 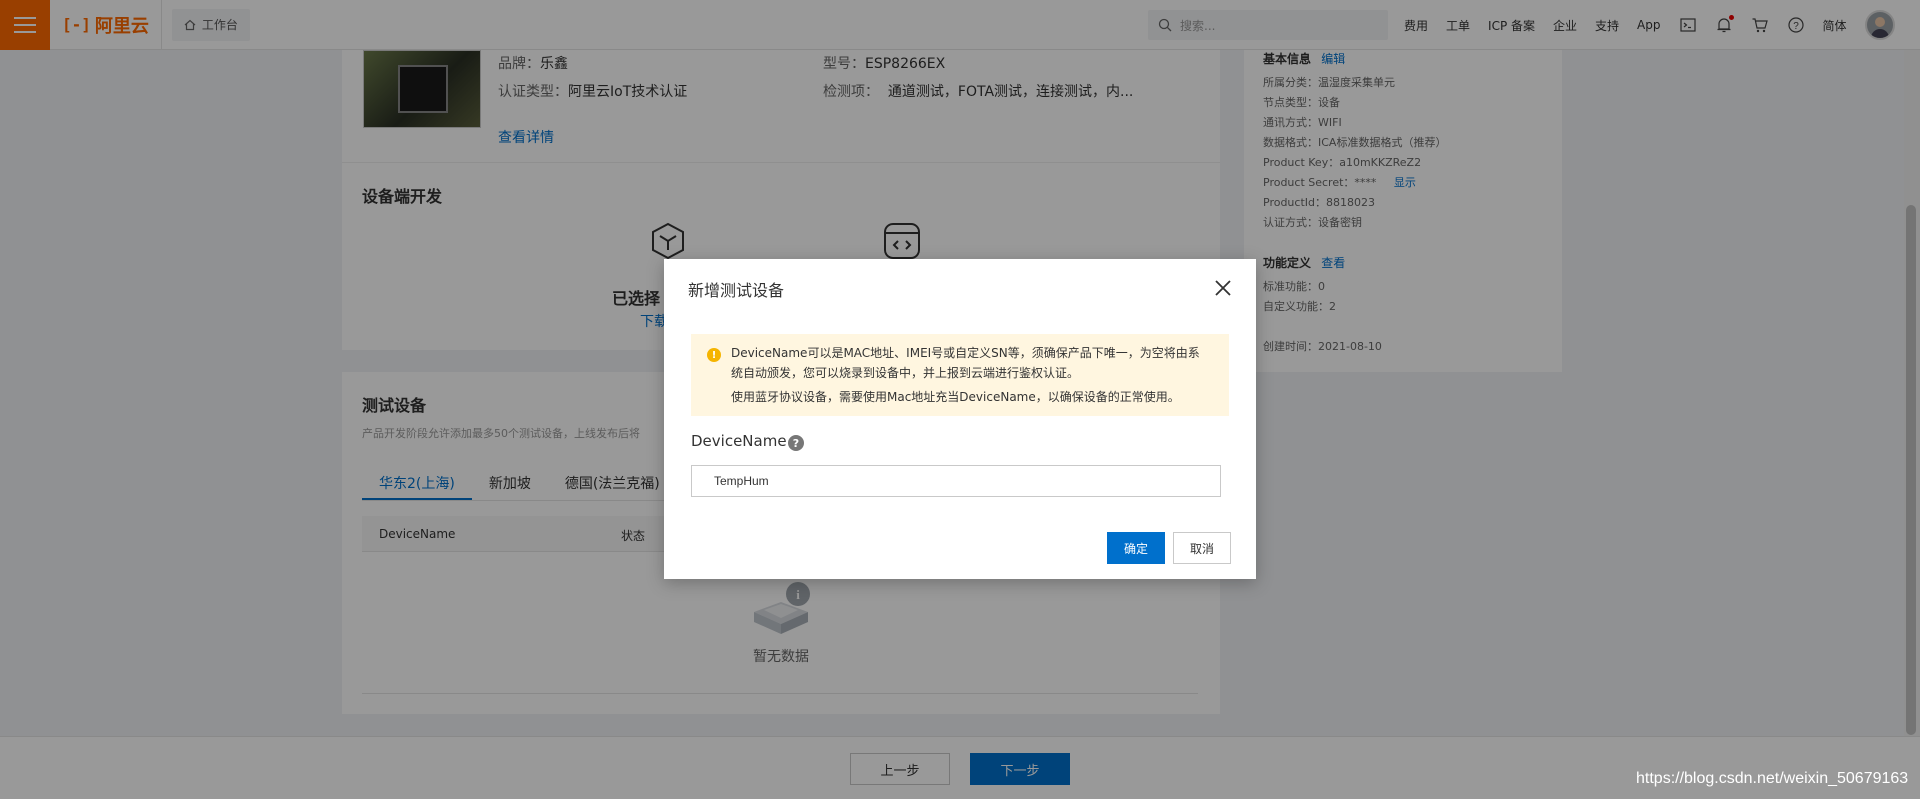 I want to click on cancel-button: 取消, so click(x=1202, y=548).